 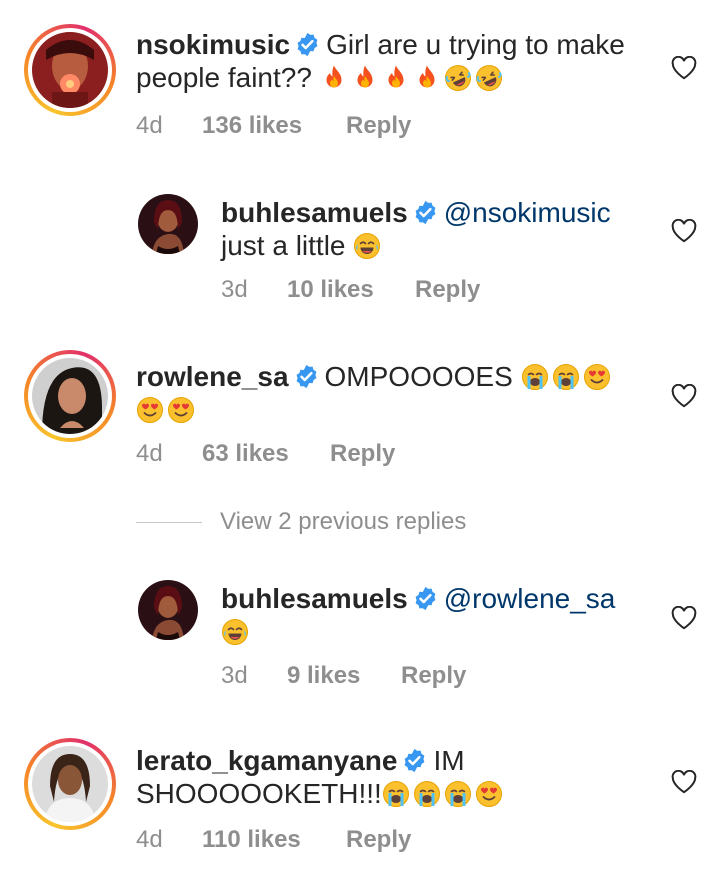 I want to click on mention-link: @rowlene_sa, so click(x=530, y=598).